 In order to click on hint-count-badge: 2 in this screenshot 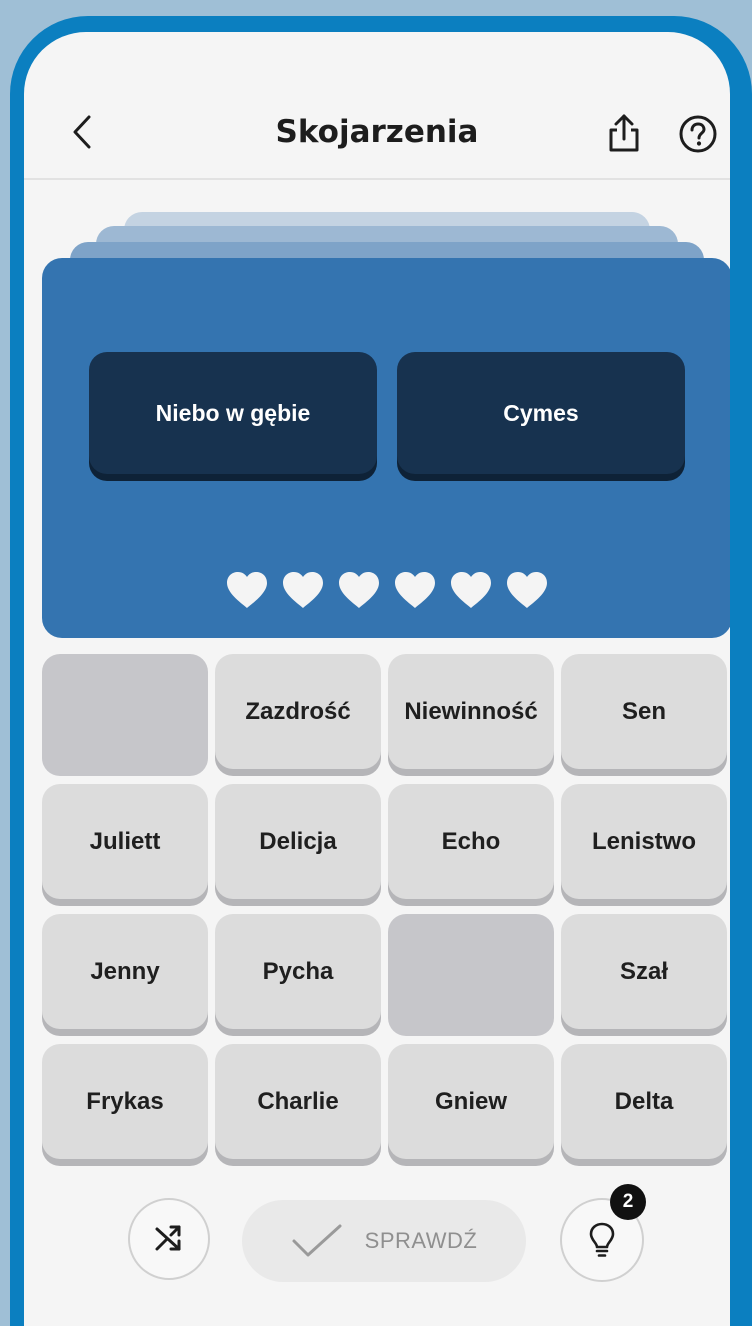, I will do `click(628, 1202)`.